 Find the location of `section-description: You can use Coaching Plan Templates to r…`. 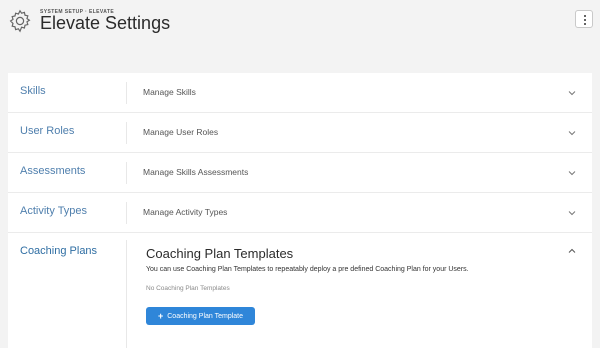

section-description: You can use Coaching Plan Templates to r… is located at coordinates (307, 269).